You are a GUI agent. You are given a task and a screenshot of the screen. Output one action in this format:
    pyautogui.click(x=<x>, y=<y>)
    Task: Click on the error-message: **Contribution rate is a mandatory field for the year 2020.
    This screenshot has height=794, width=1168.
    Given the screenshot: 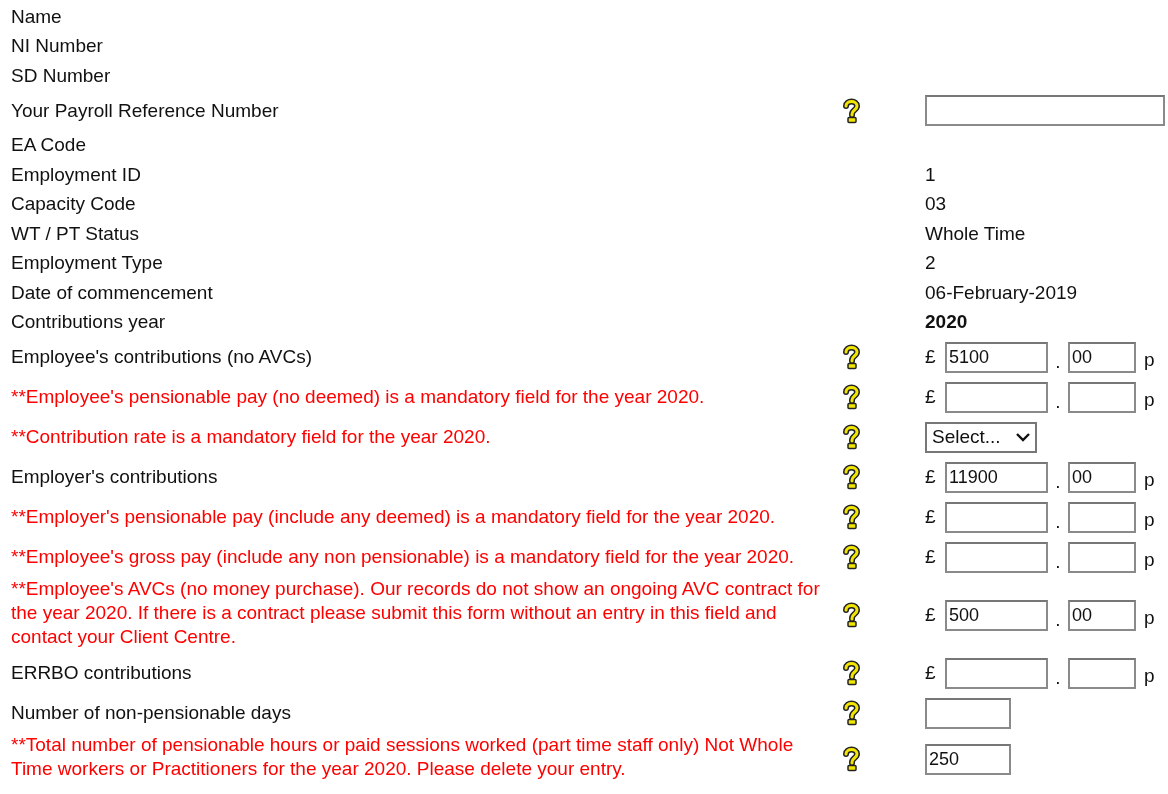 What is the action you would take?
    pyautogui.click(x=251, y=437)
    